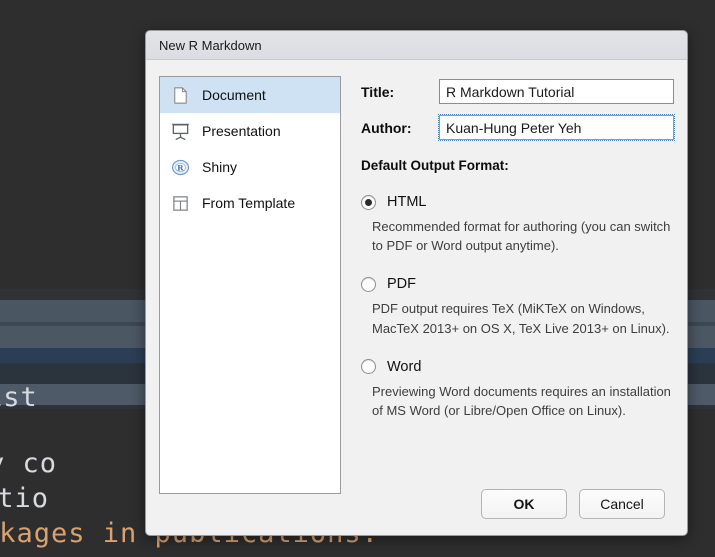 The width and height of the screenshot is (715, 557). Describe the element at coordinates (556, 91) in the screenshot. I see `title-input` at that location.